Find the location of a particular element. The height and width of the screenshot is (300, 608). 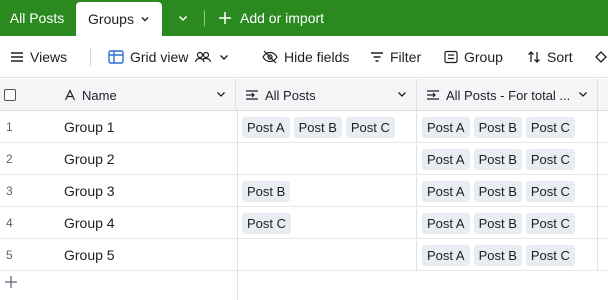

tab-all-posts: All Posts is located at coordinates (37, 18).